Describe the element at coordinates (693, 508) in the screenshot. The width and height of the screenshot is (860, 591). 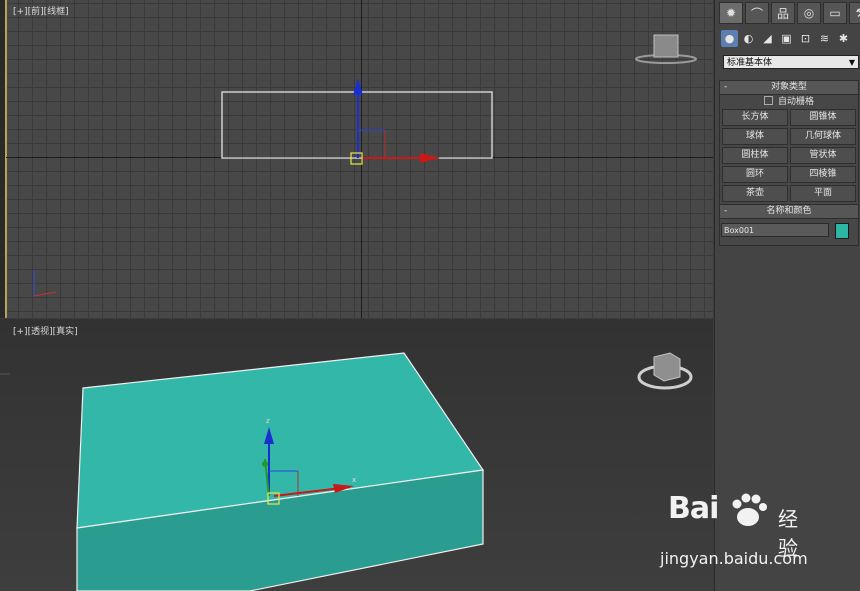
I see `watermark-brand: Bai` at that location.